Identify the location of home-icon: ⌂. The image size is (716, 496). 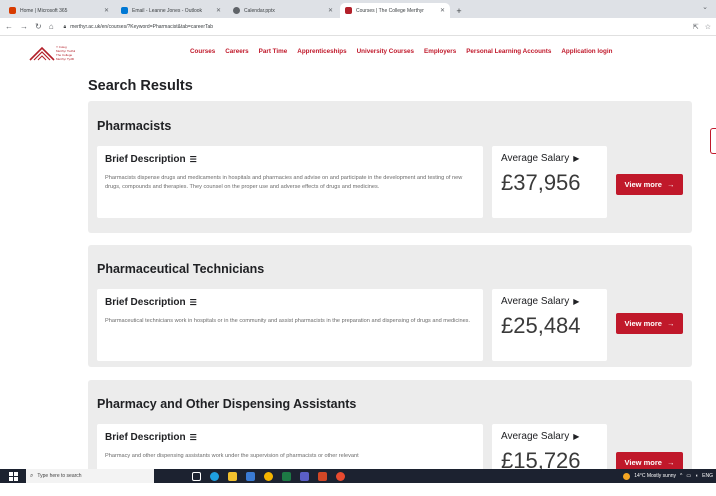
(51, 26).